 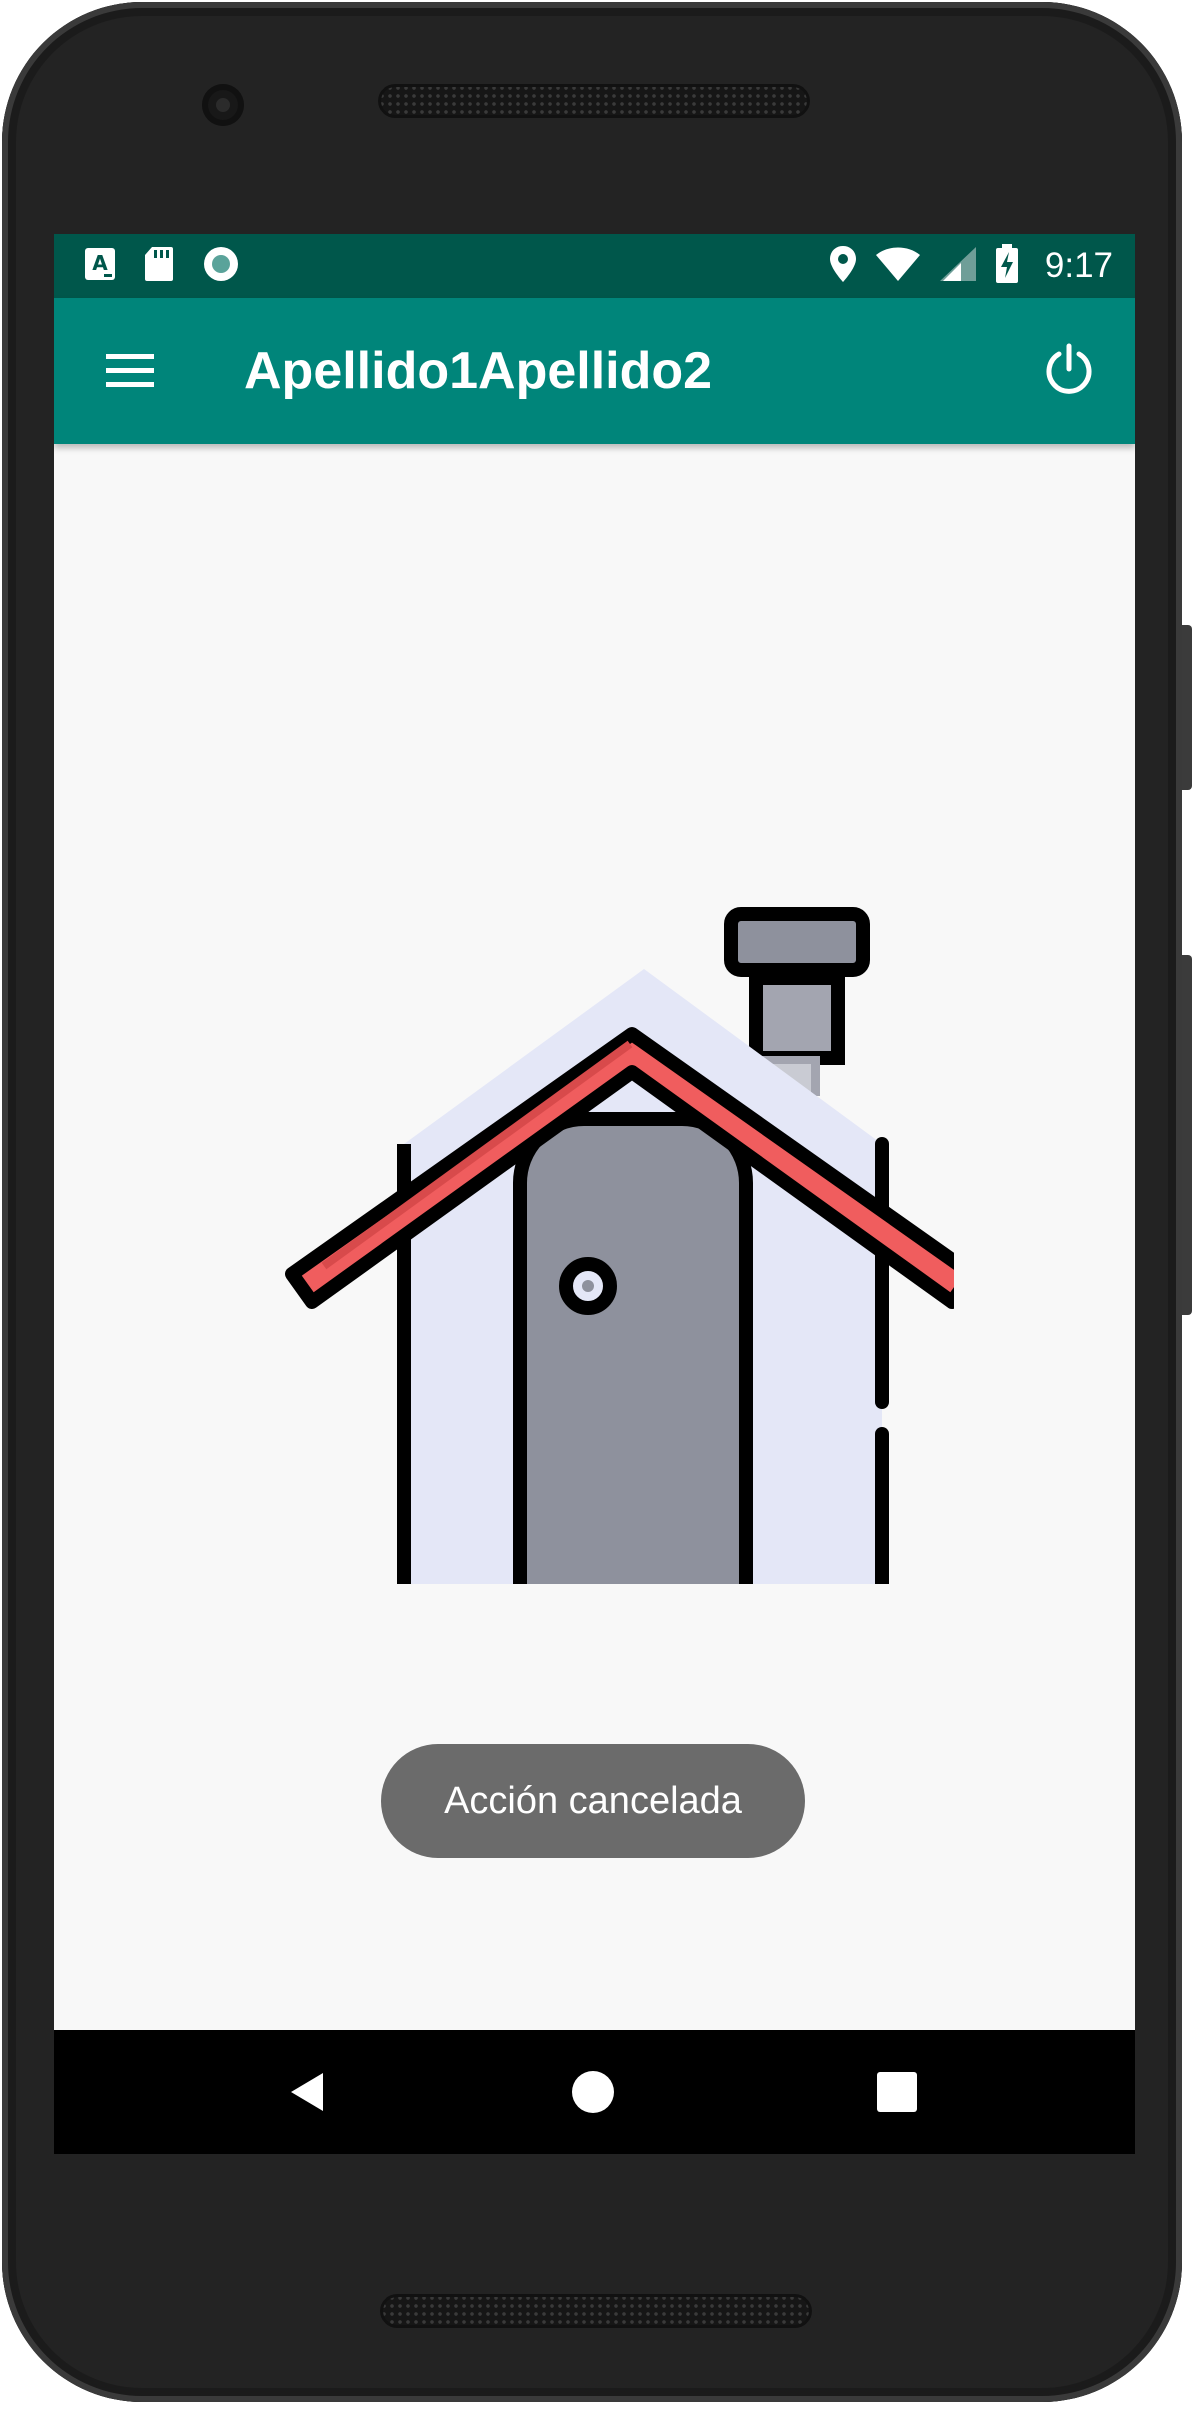 I want to click on menu-button, so click(x=130, y=371).